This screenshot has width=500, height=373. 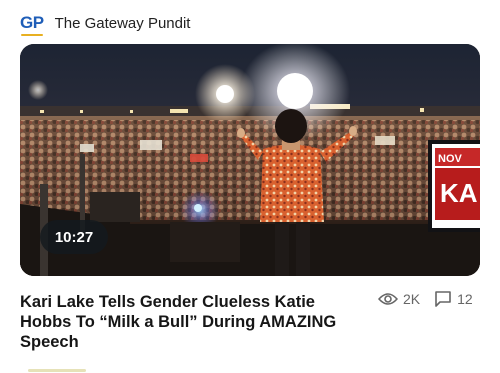 What do you see at coordinates (57, 370) in the screenshot?
I see `section-divider` at bounding box center [57, 370].